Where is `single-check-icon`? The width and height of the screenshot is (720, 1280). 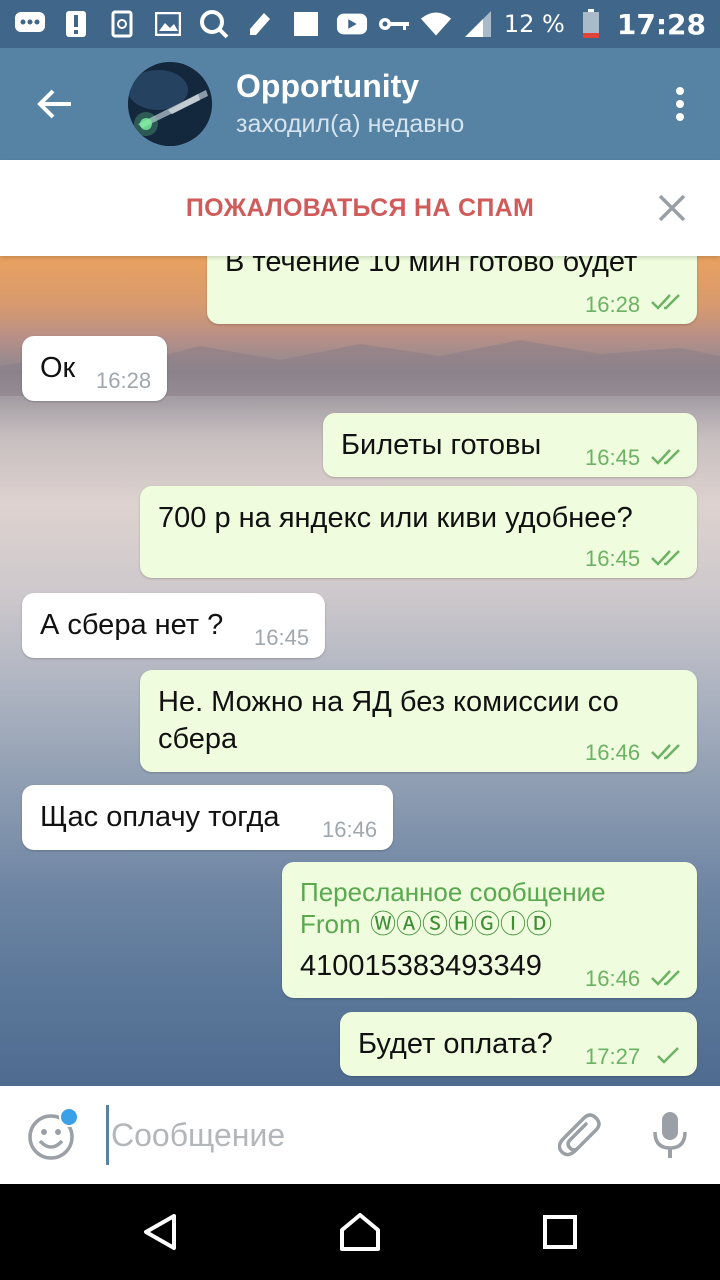
single-check-icon is located at coordinates (668, 1055).